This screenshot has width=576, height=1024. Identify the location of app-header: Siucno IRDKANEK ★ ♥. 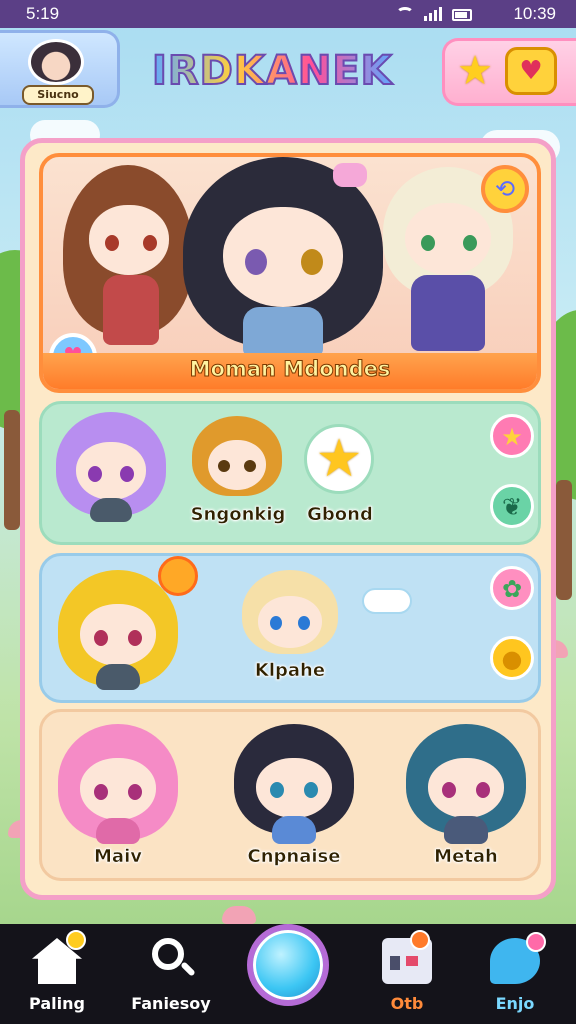
(288, 70).